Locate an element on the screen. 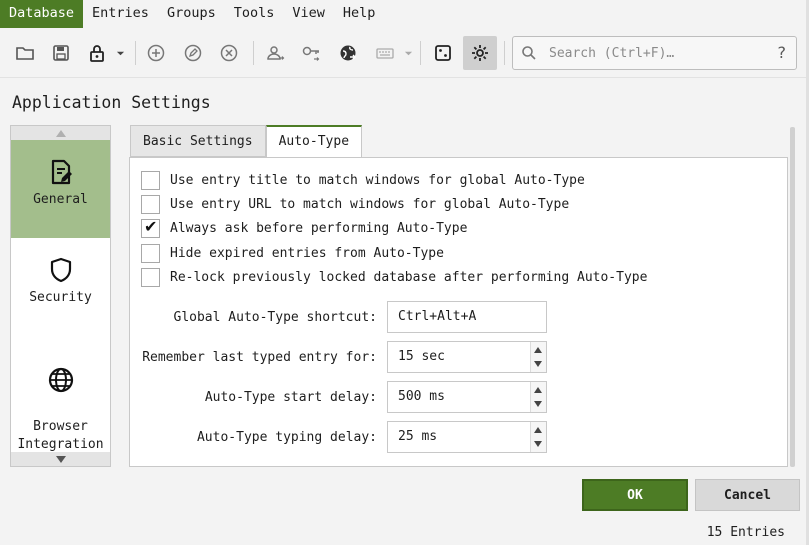  globe-icon is located at coordinates (60, 380).